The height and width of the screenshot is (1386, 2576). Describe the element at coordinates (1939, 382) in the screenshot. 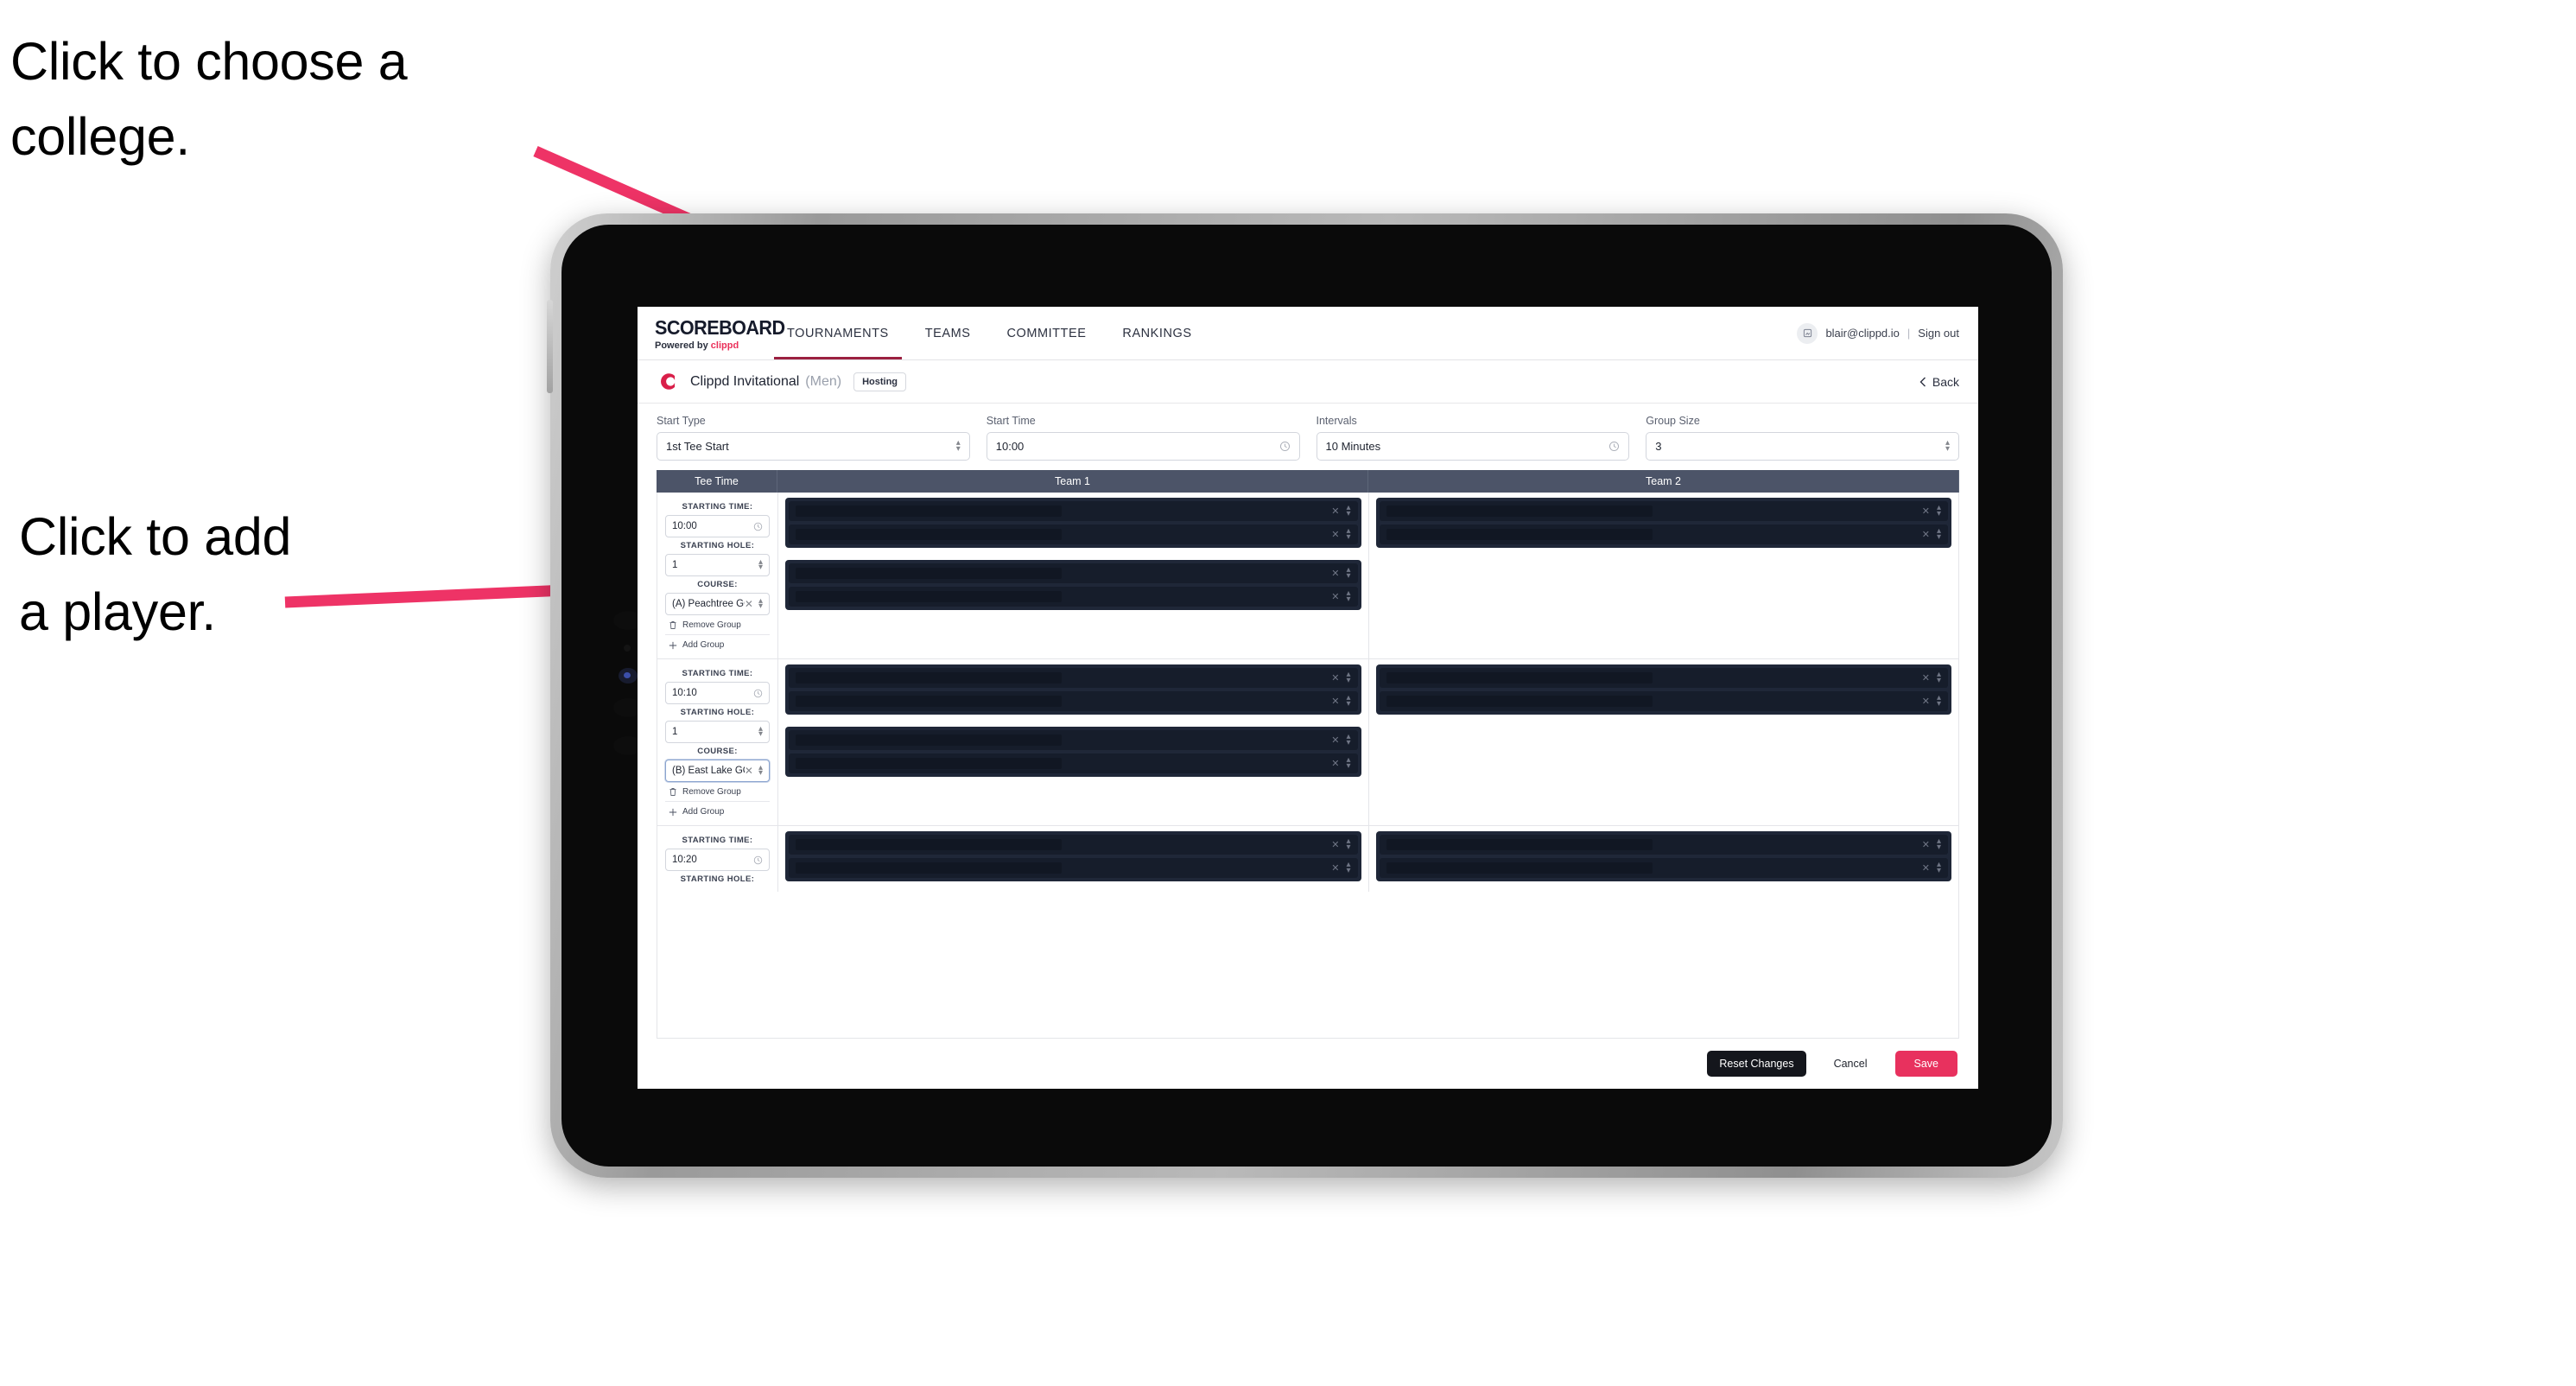

I see `back-link: Back` at that location.